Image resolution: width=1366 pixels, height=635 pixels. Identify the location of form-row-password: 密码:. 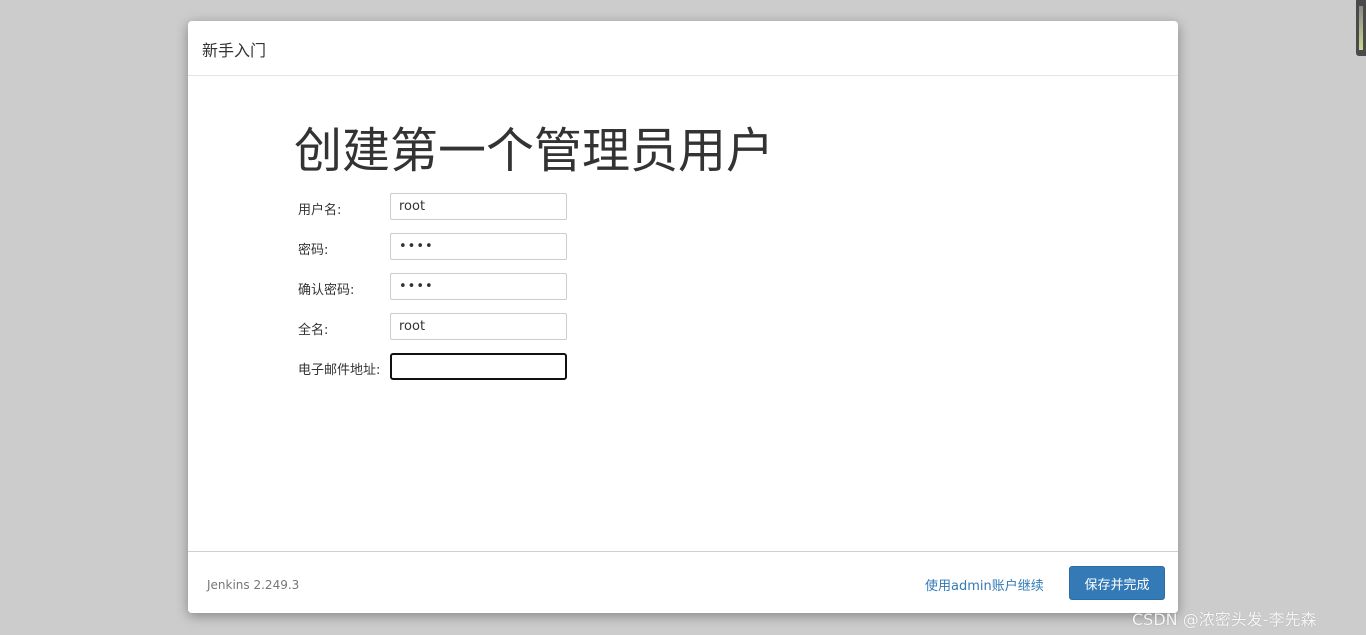
(498, 248).